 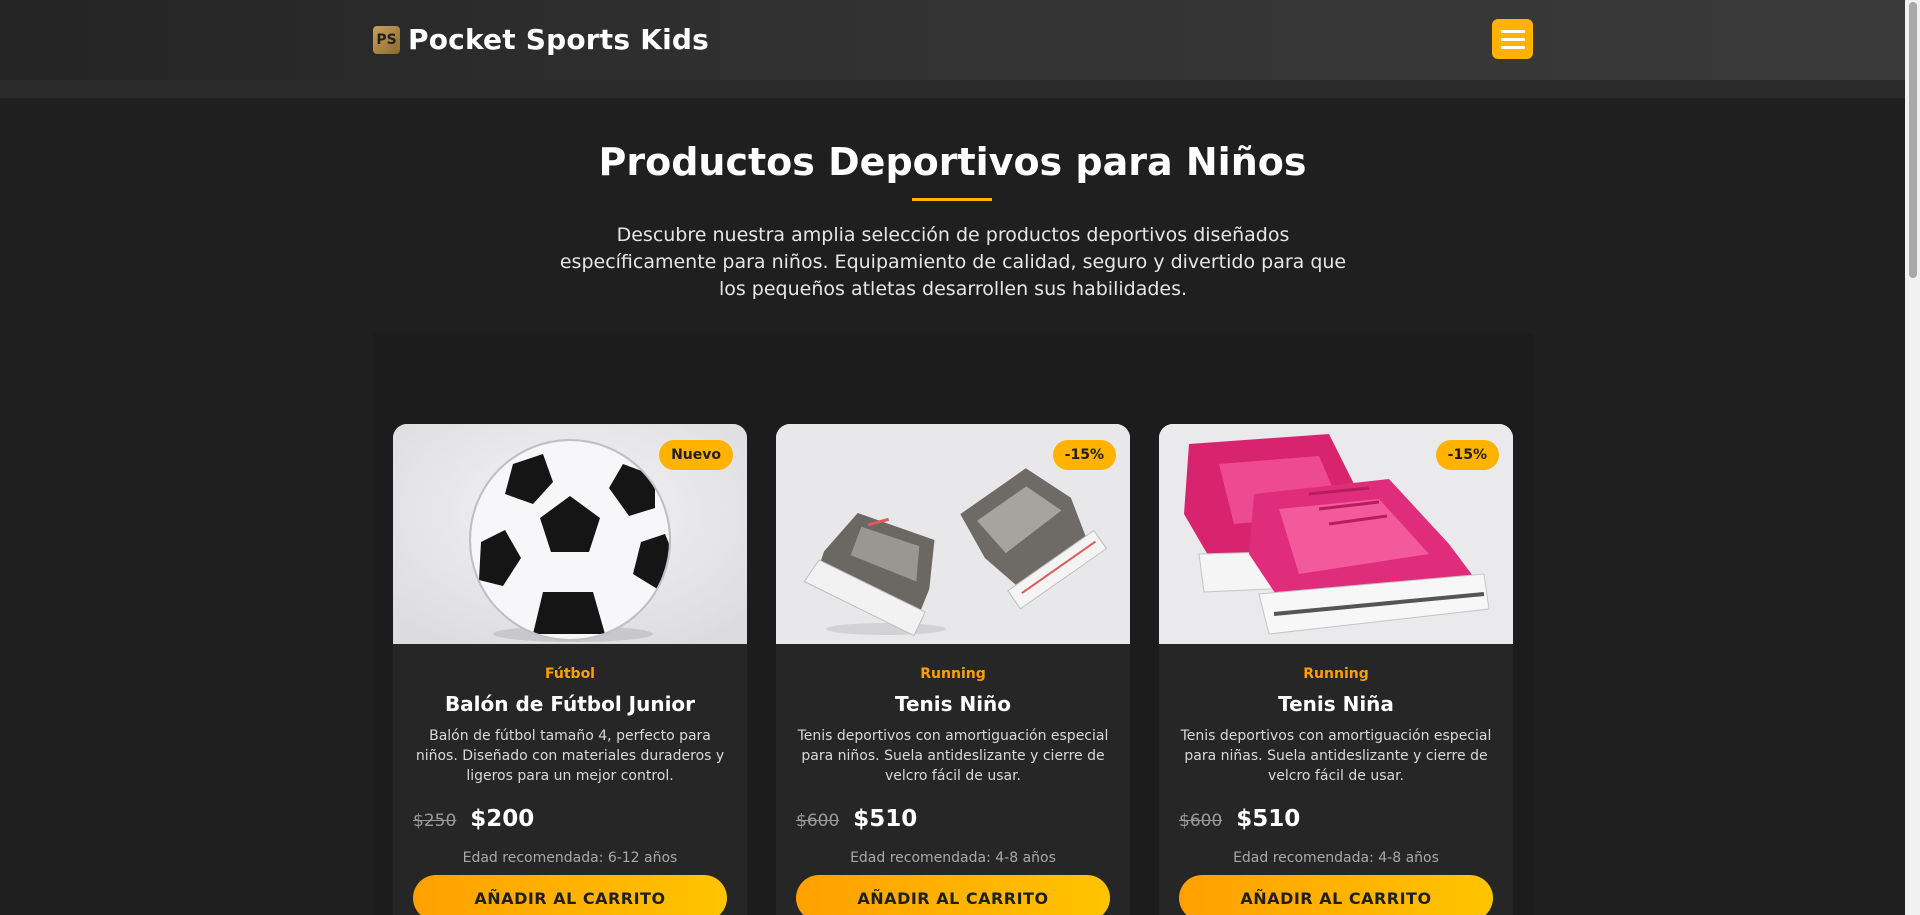 I want to click on page-title: Productos Deportivos para Niños, so click(x=952, y=162).